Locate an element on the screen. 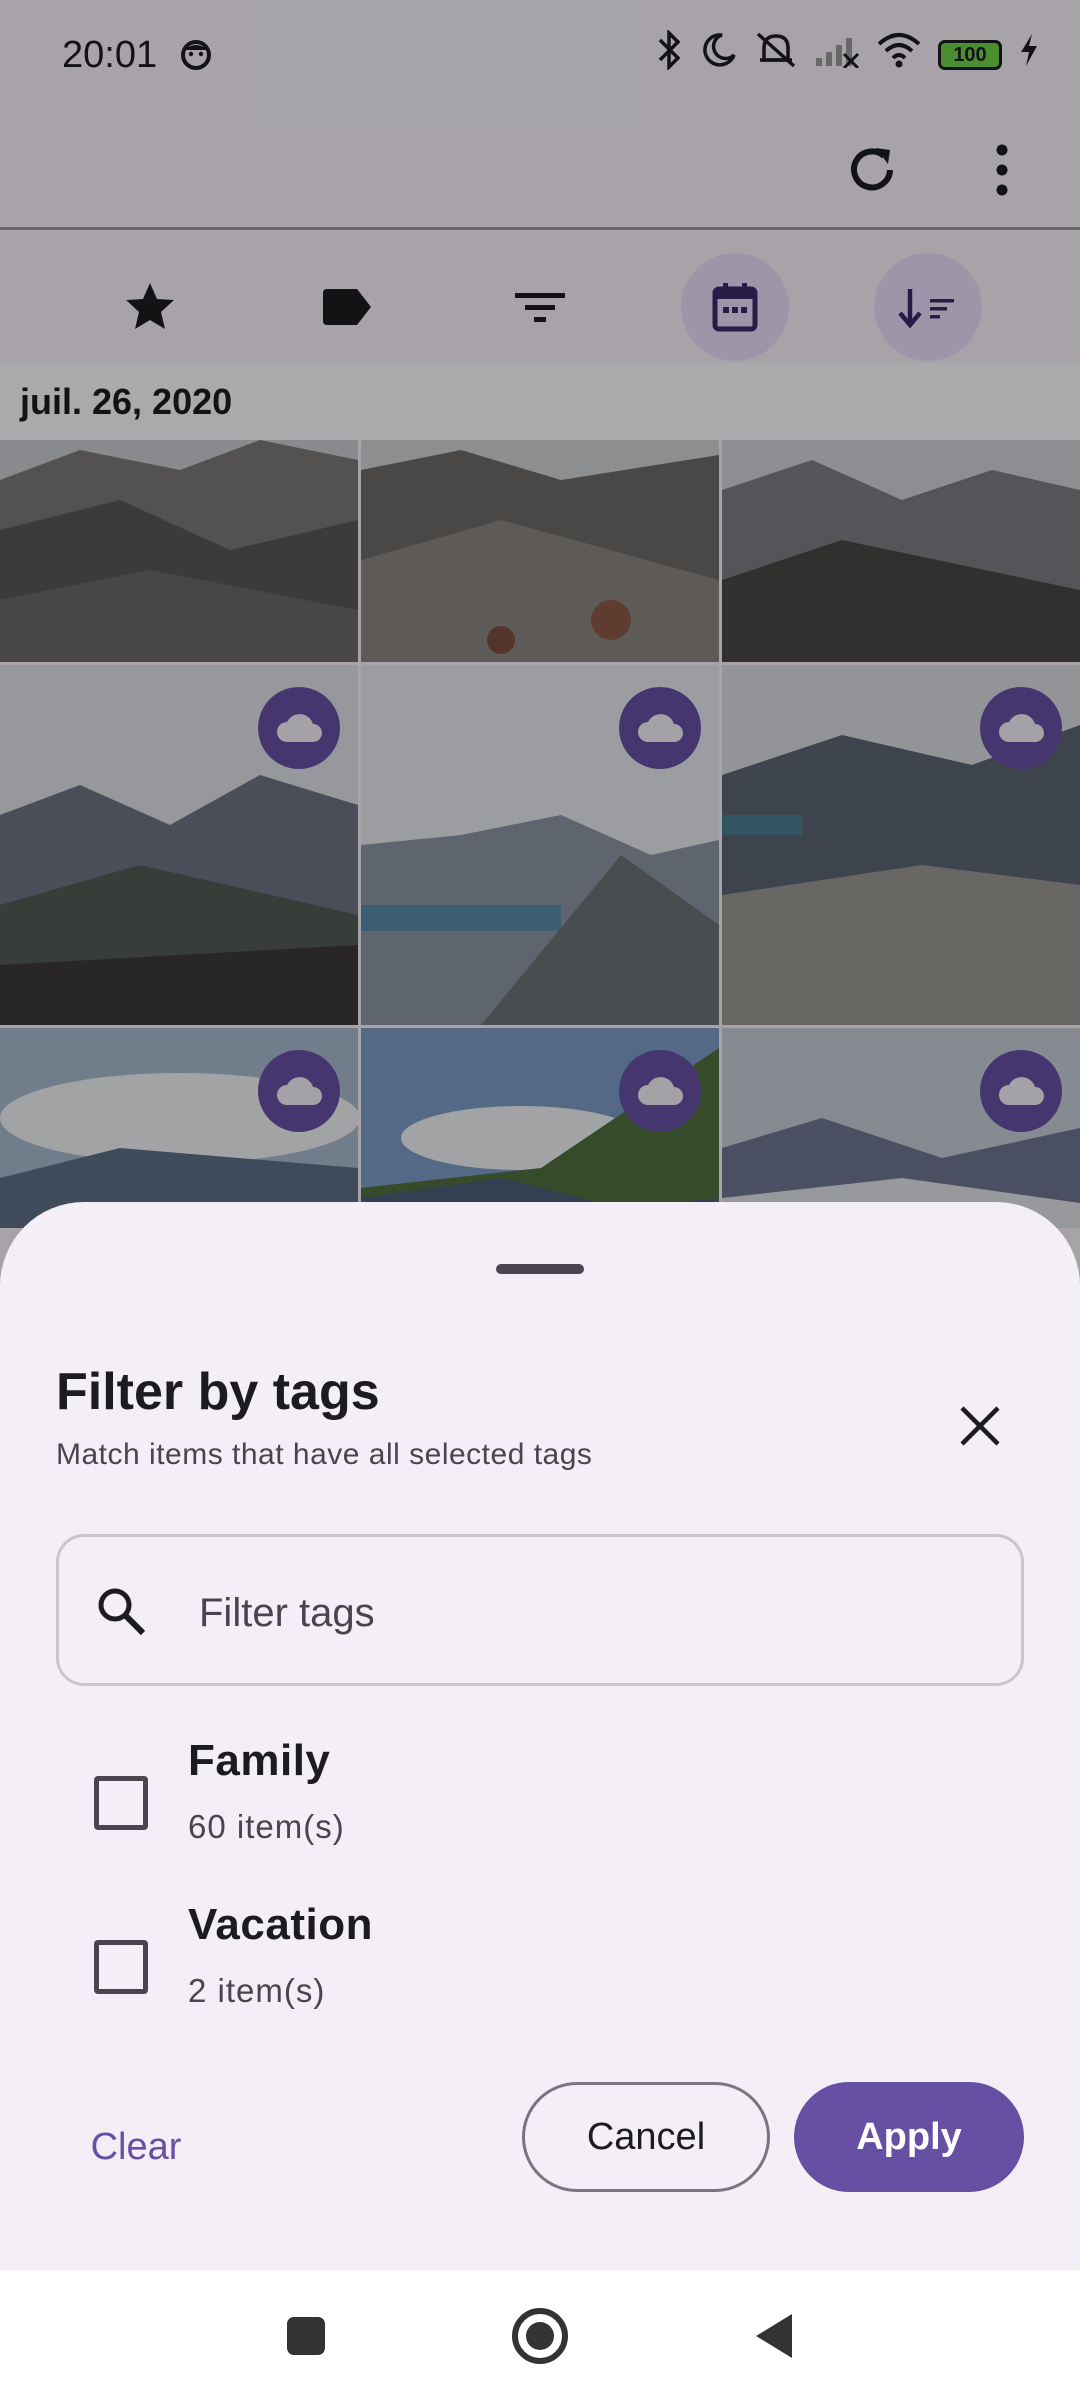 The image size is (1080, 2400). close-icon is located at coordinates (980, 1426).